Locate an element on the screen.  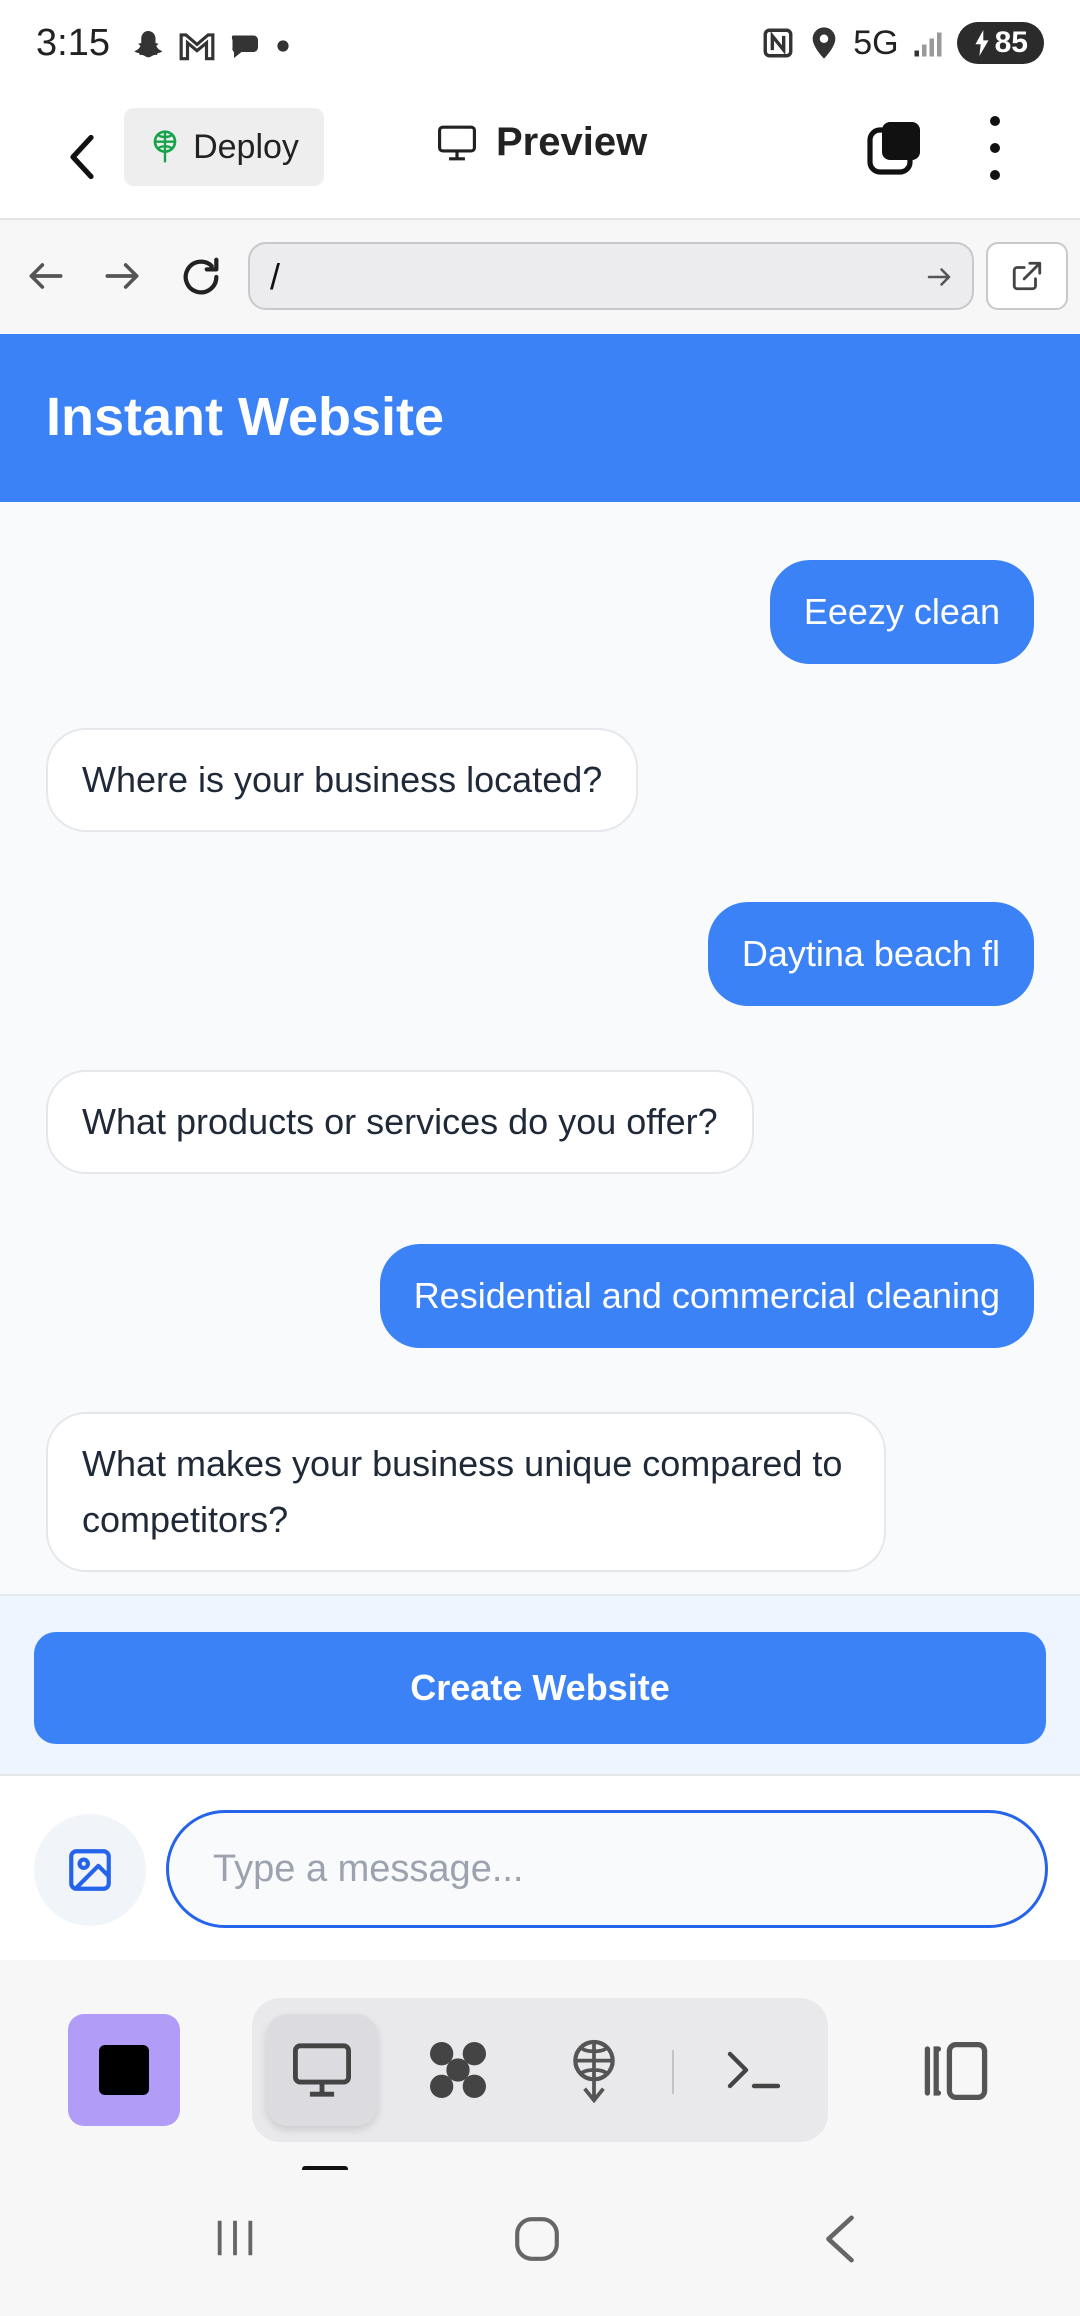
create-website-bar: Create Website is located at coordinates (540, 1684).